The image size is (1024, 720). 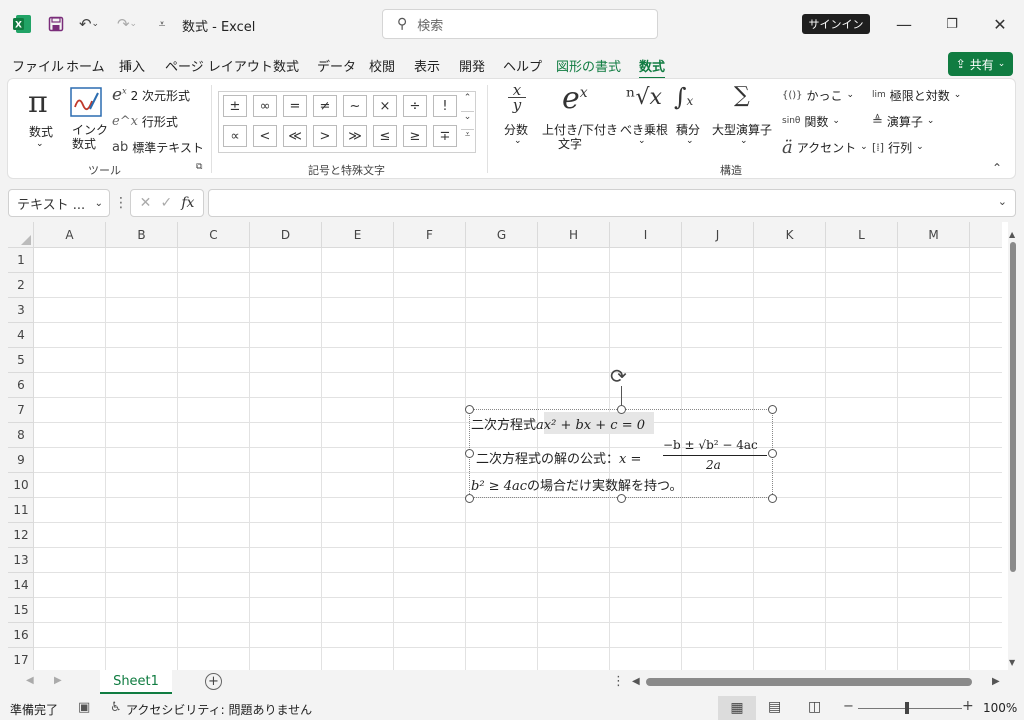 I want to click on page-layout-view-icon: ▤, so click(x=774, y=707).